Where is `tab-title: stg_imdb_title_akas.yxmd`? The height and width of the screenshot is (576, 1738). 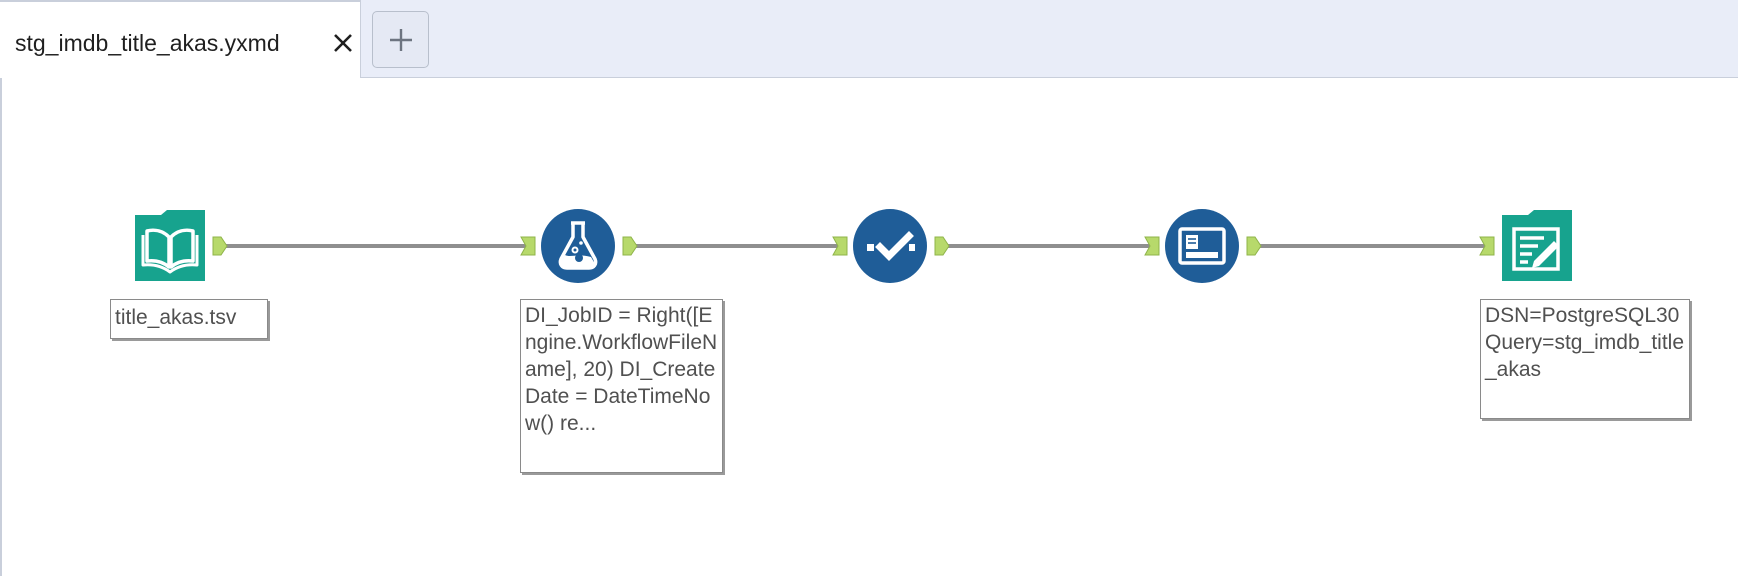 tab-title: stg_imdb_title_akas.yxmd is located at coordinates (147, 43).